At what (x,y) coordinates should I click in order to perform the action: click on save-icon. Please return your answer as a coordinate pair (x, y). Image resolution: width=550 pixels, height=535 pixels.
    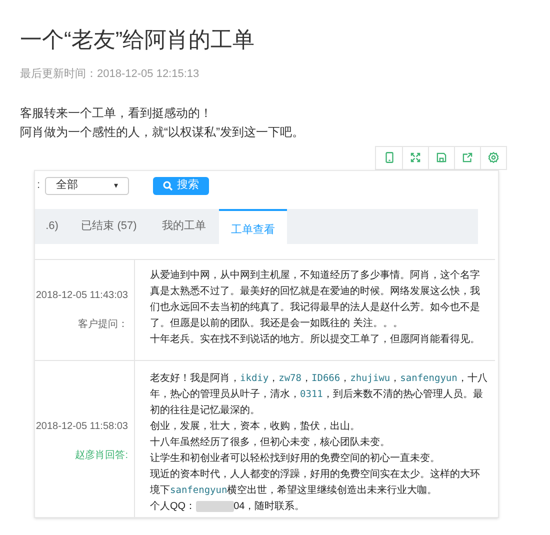
    Looking at the image, I should click on (441, 157).